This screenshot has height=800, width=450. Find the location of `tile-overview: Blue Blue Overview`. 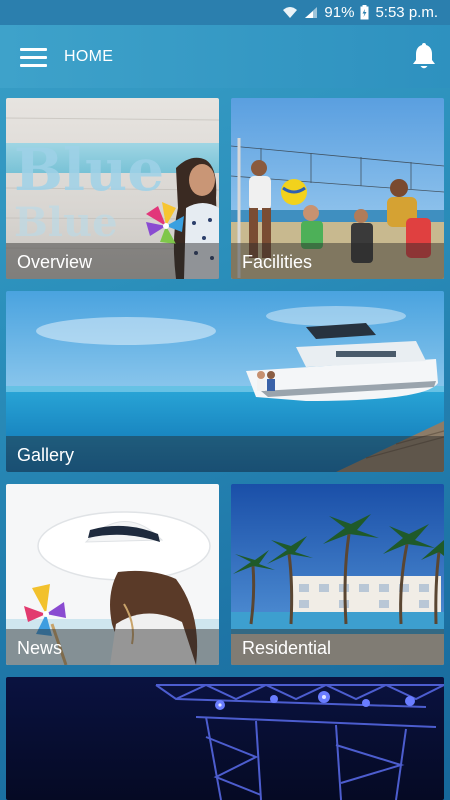

tile-overview: Blue Blue Overview is located at coordinates (112, 188).